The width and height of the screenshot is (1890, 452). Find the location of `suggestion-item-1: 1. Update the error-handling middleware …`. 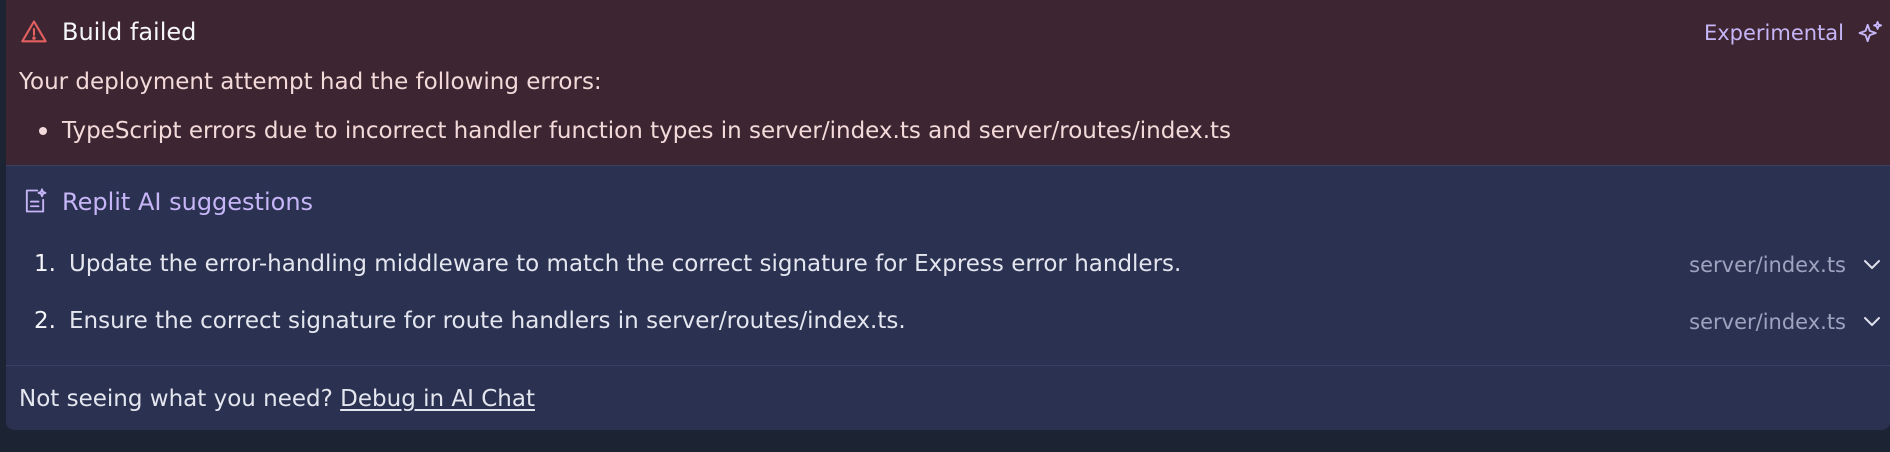

suggestion-item-1: 1. Update the error-handling middleware … is located at coordinates (948, 264).